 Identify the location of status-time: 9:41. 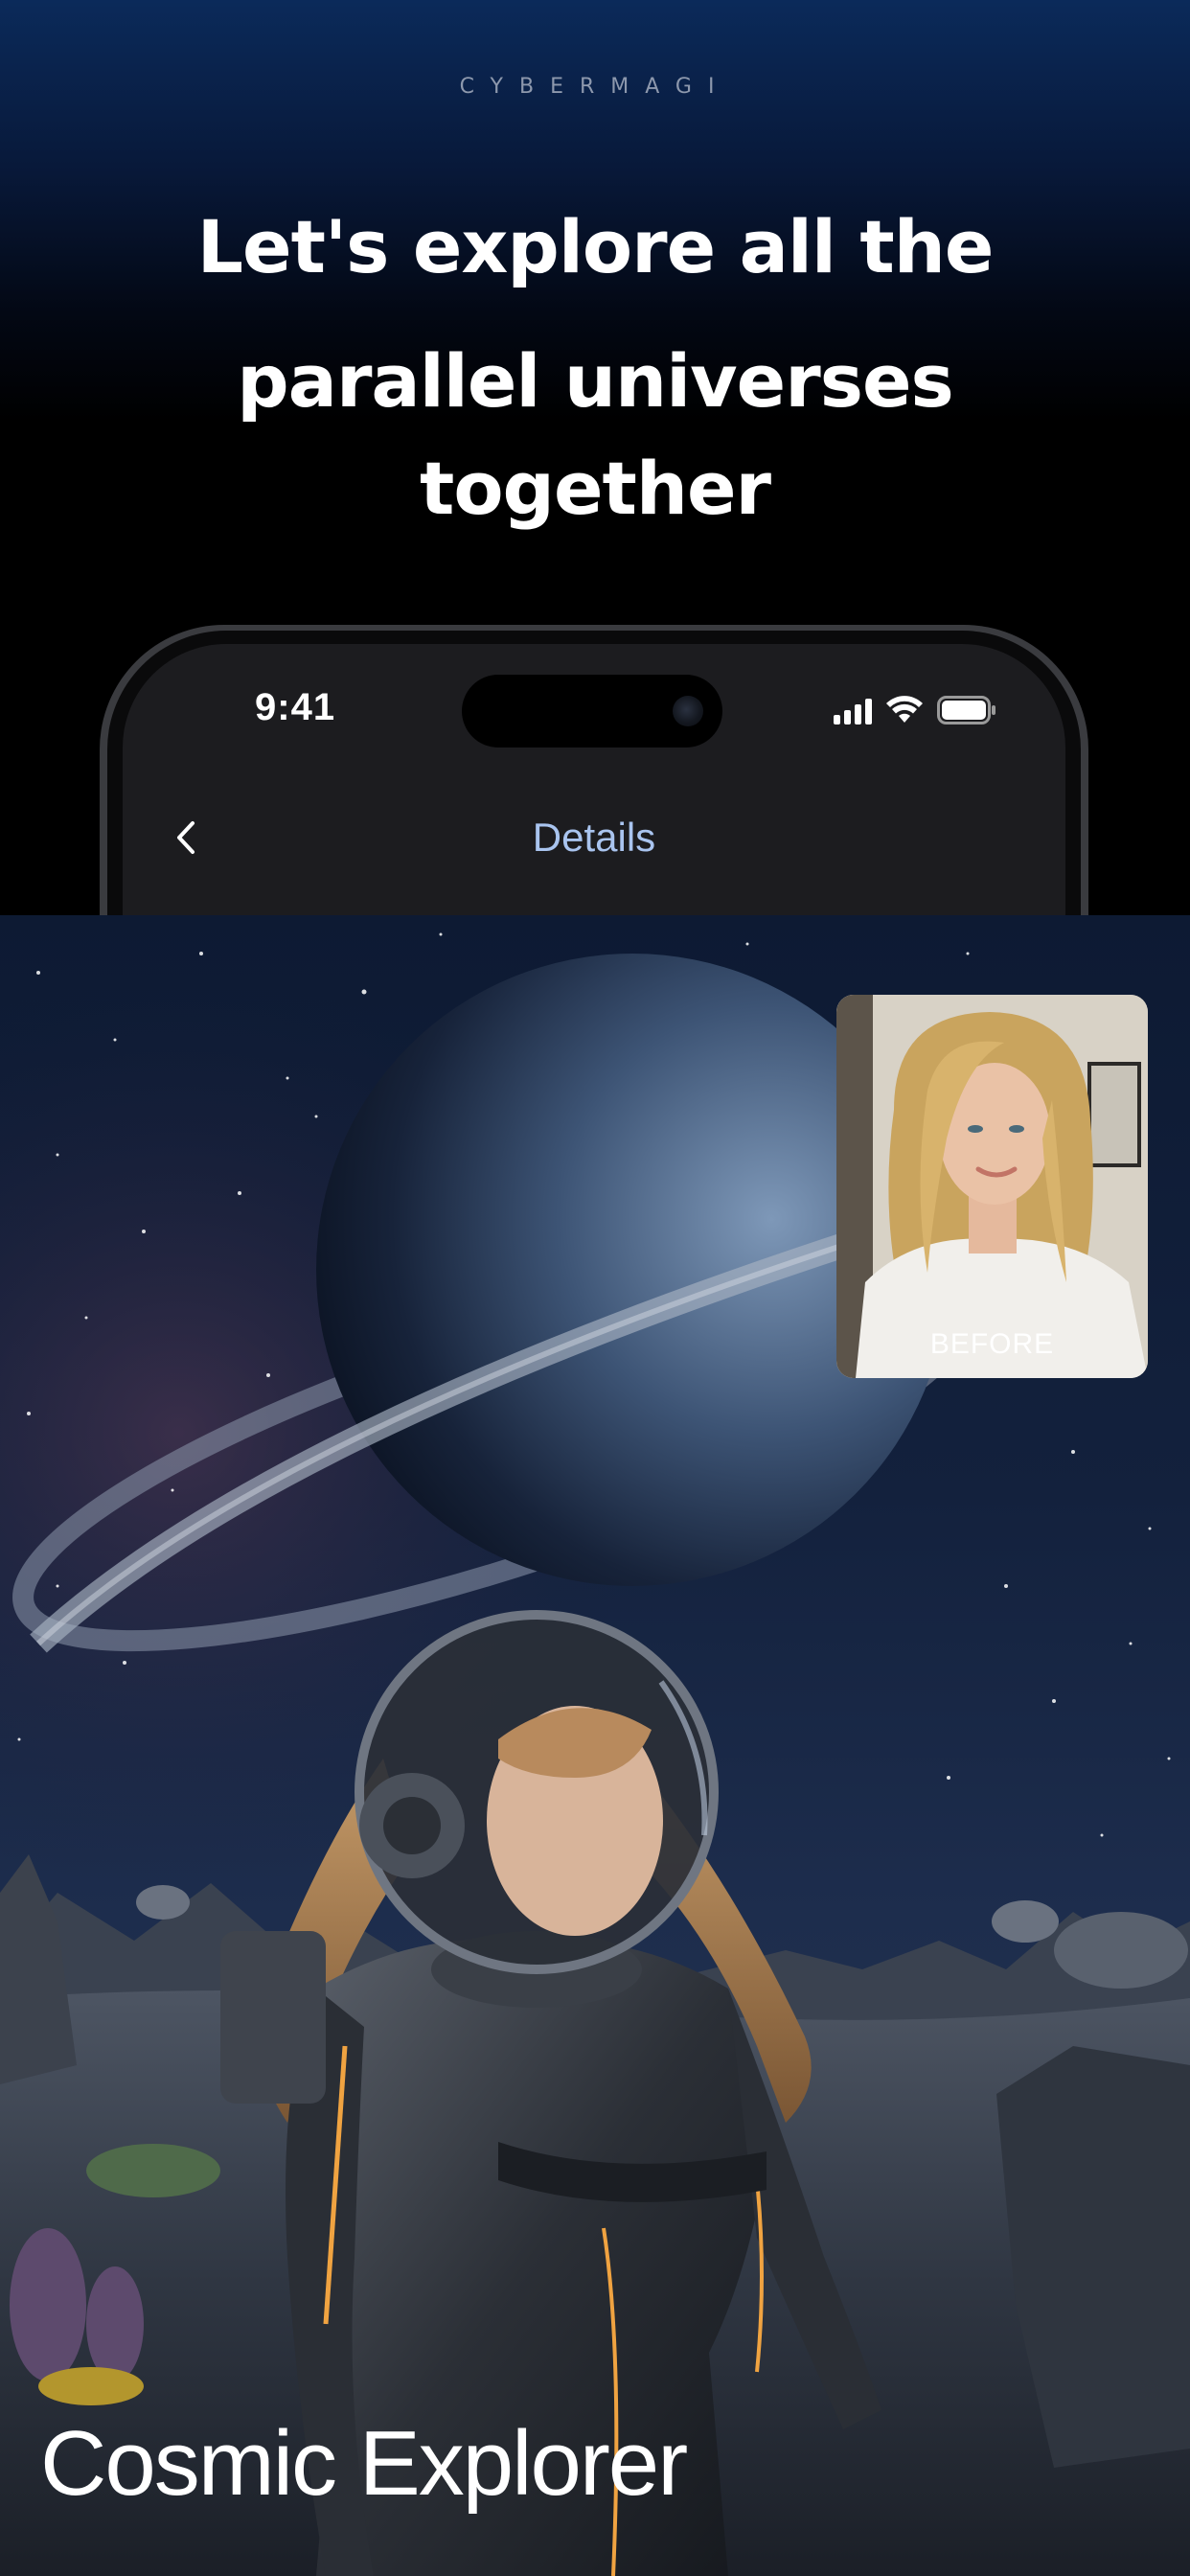
(295, 707).